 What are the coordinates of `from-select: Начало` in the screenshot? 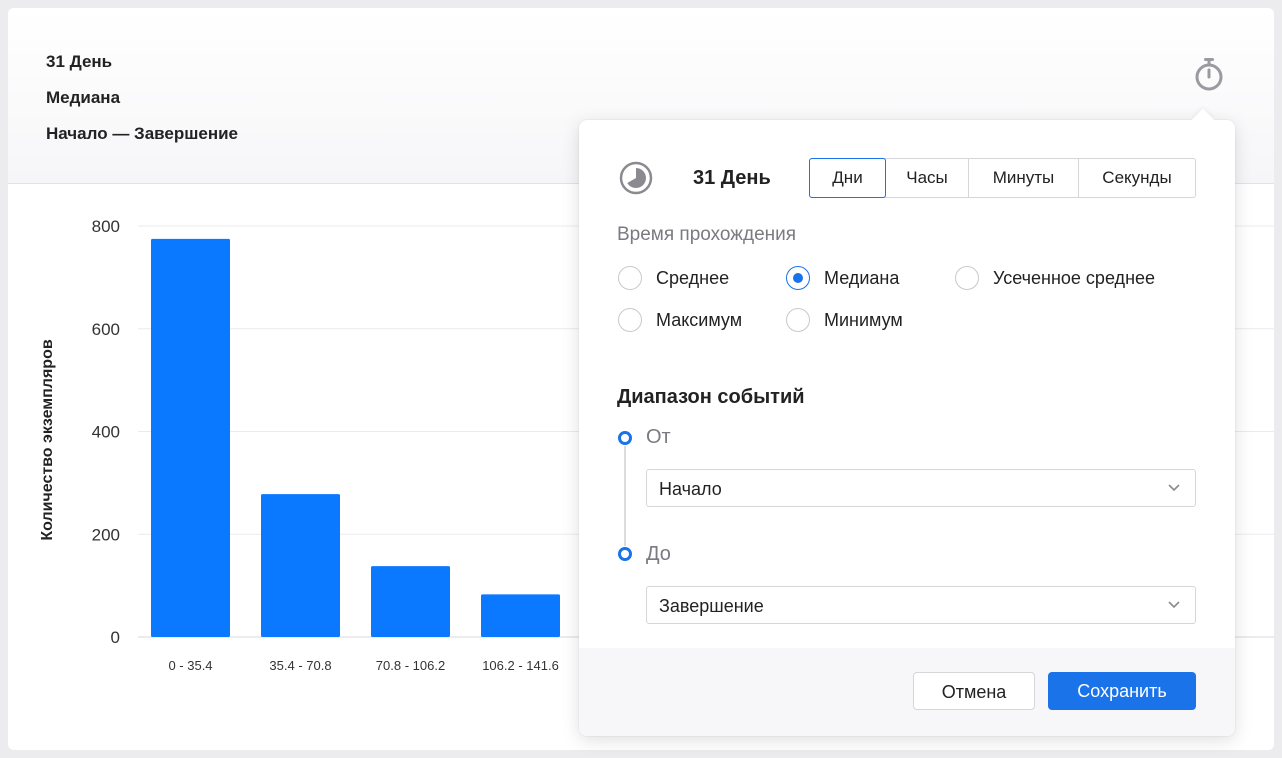 It's located at (921, 488).